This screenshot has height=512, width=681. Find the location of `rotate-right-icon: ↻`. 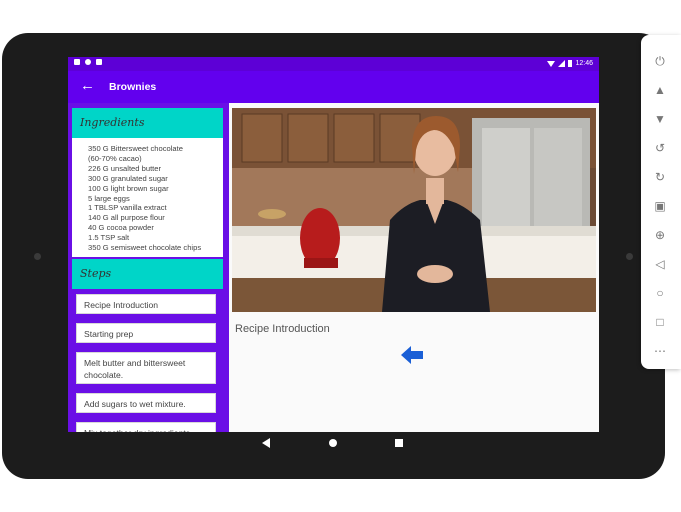

rotate-right-icon: ↻ is located at coordinates (660, 177).